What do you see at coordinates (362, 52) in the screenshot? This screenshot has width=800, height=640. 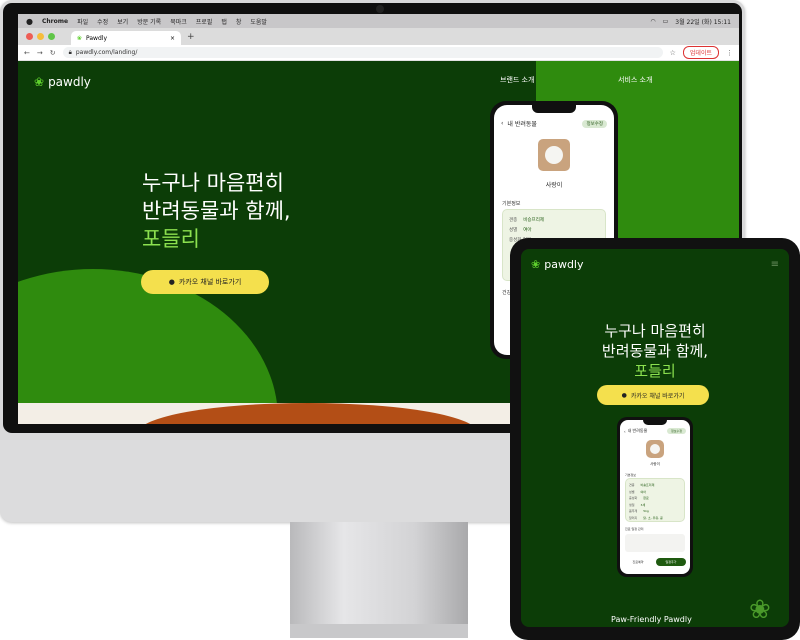 I see `address-bar: 🔒︎ pawdly.com/landing/` at bounding box center [362, 52].